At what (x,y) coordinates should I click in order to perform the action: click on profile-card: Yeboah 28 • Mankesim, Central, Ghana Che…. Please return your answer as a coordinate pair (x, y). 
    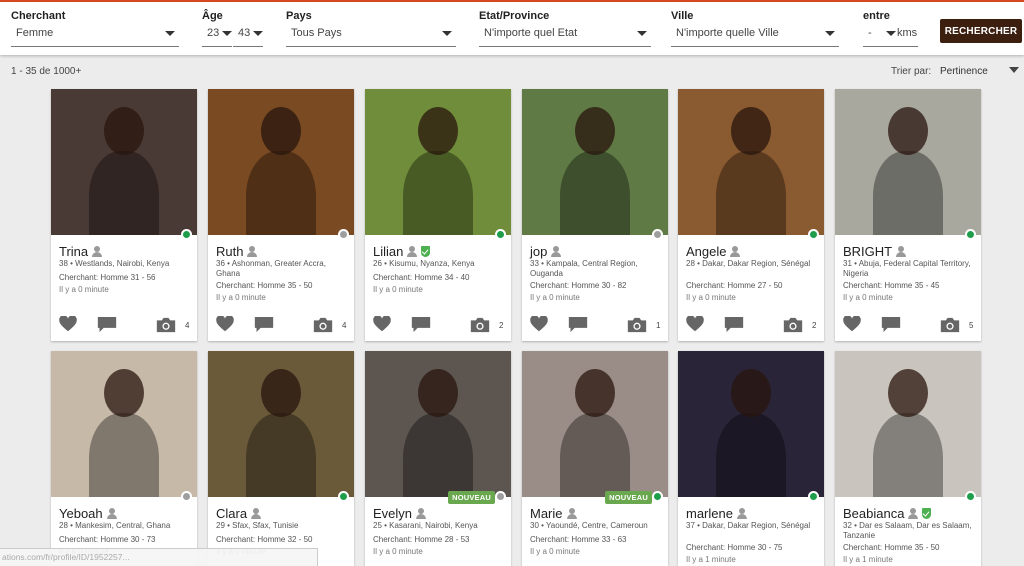
    Looking at the image, I should click on (124, 458).